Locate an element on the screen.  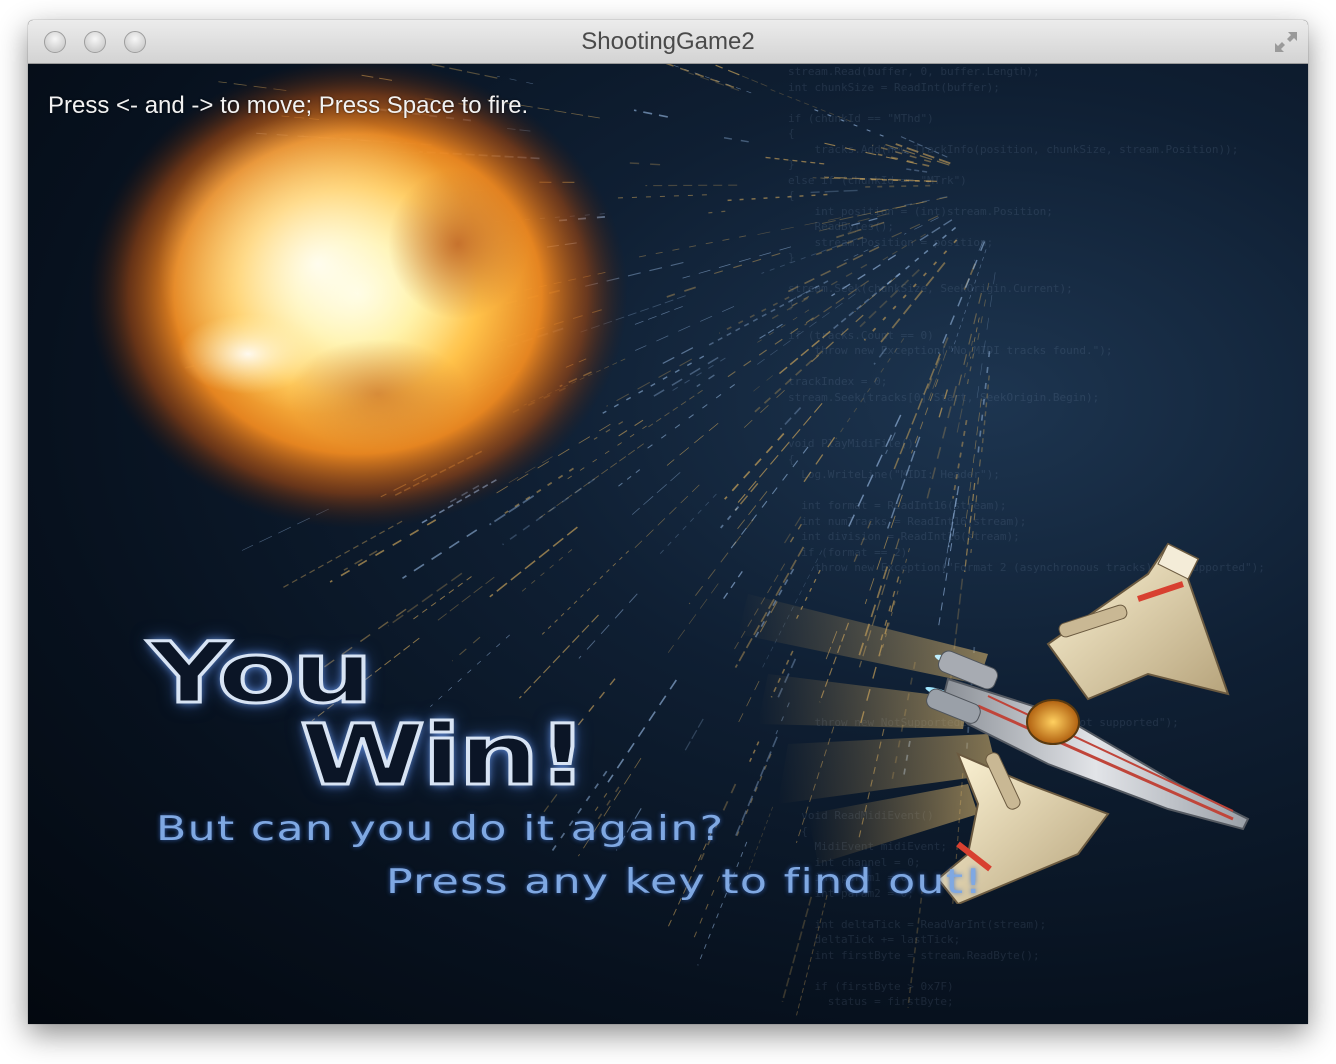
continue-prompt: Press any key to find out! is located at coordinates (685, 882).